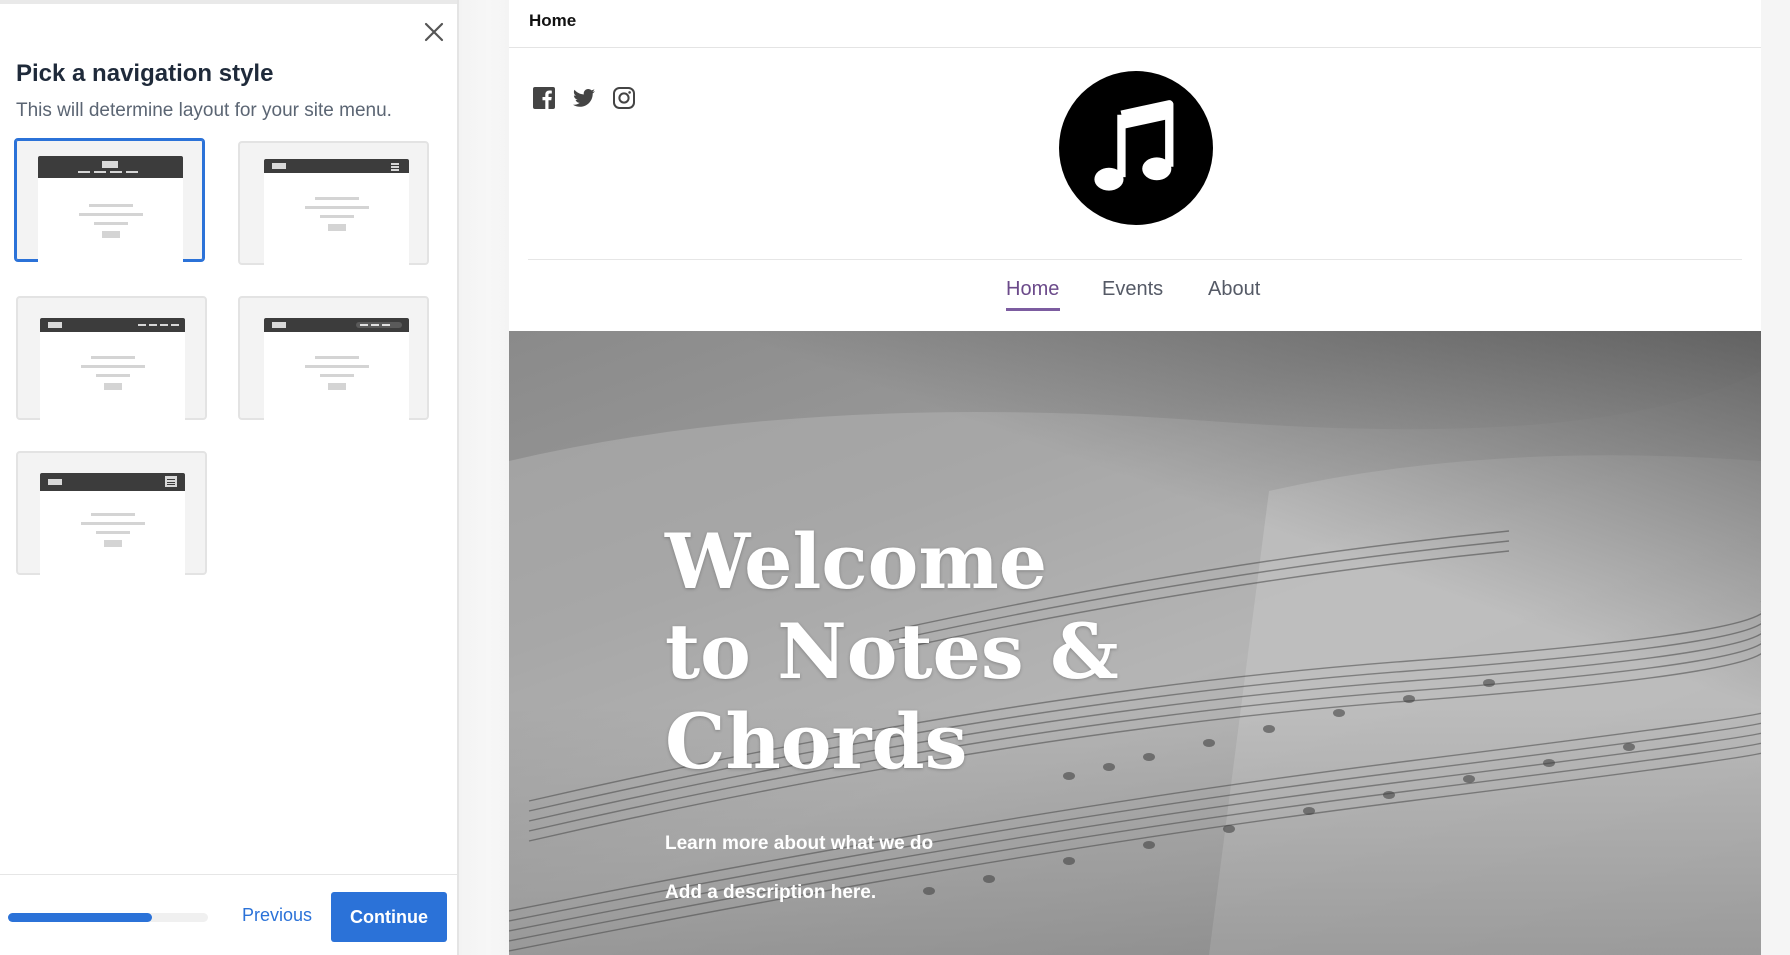 The image size is (1790, 955). I want to click on close-icon, so click(434, 32).